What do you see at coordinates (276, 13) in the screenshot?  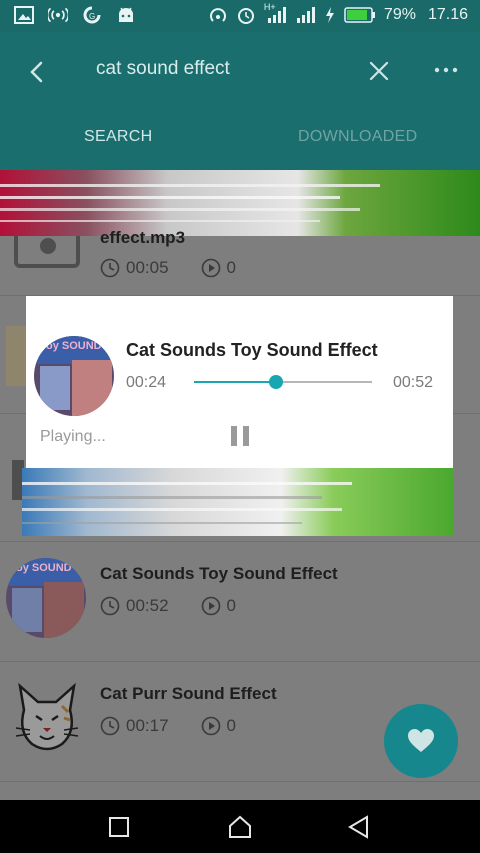 I see `signal-icon: H+` at bounding box center [276, 13].